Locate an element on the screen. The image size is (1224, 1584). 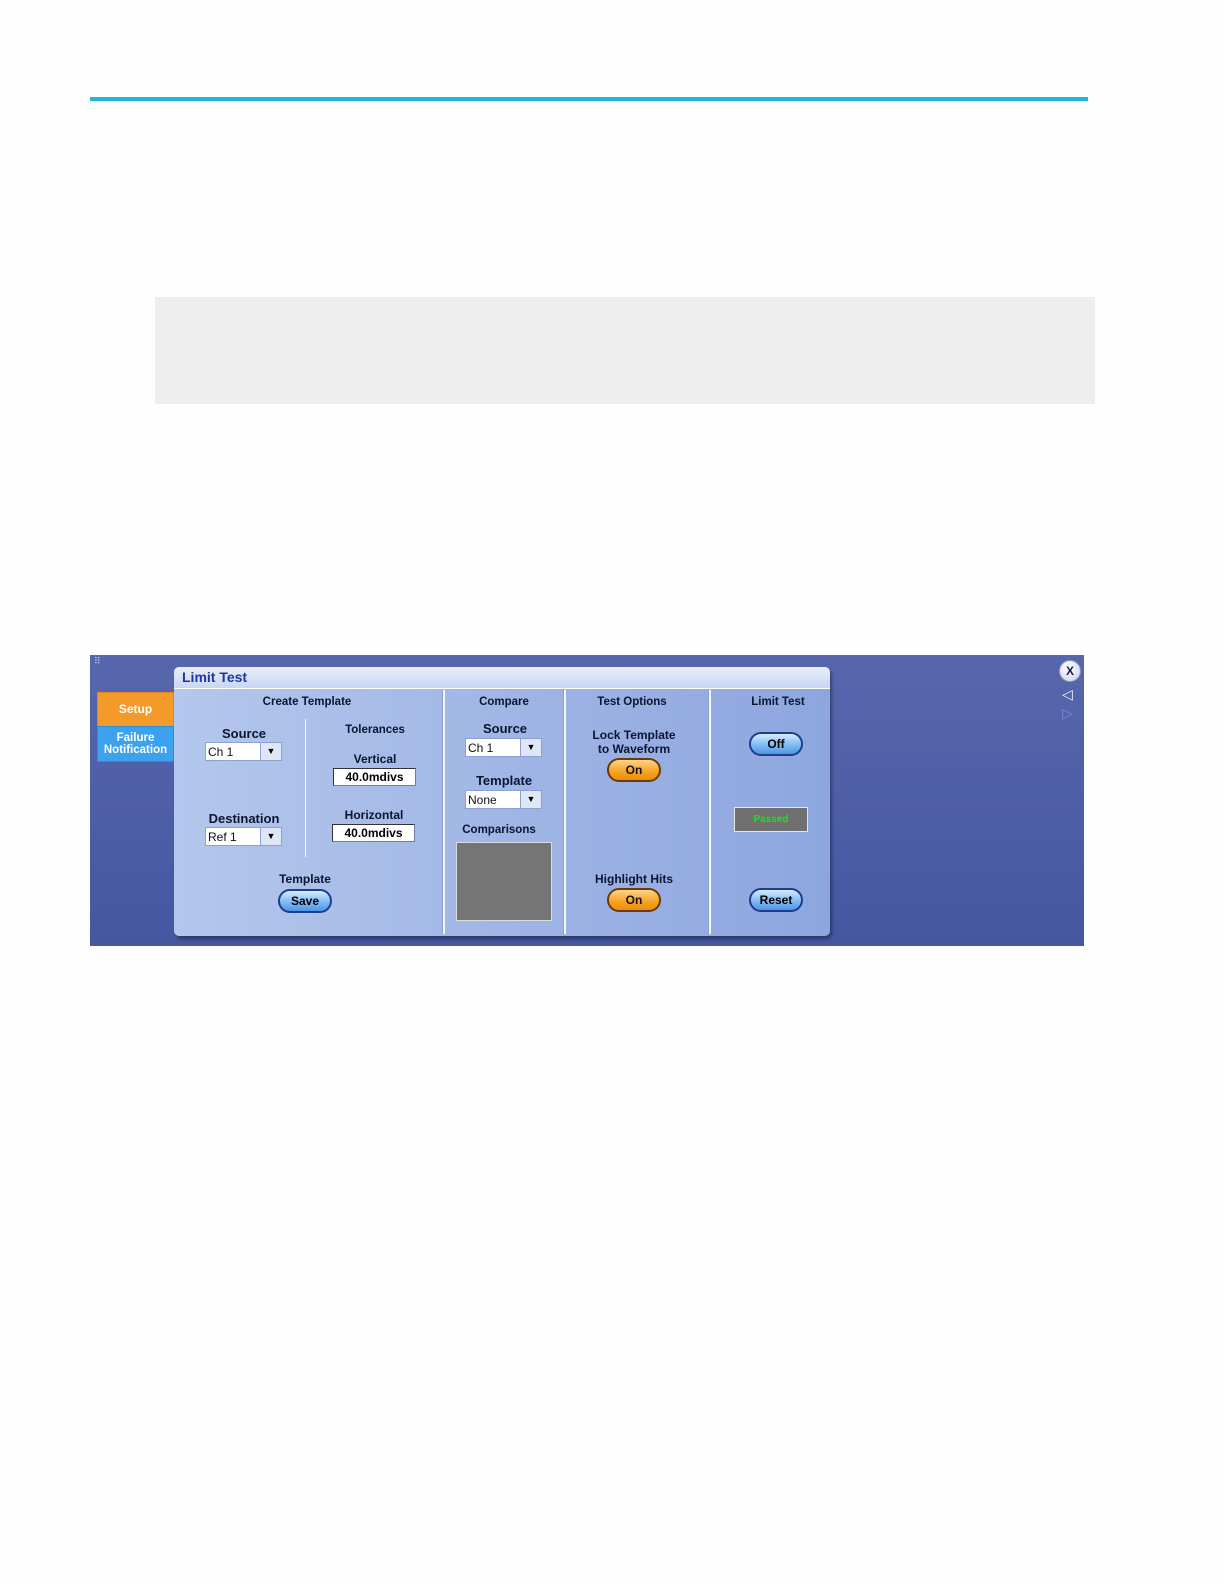
highlight-hits-label: Highlight Hits is located at coordinates (634, 879).